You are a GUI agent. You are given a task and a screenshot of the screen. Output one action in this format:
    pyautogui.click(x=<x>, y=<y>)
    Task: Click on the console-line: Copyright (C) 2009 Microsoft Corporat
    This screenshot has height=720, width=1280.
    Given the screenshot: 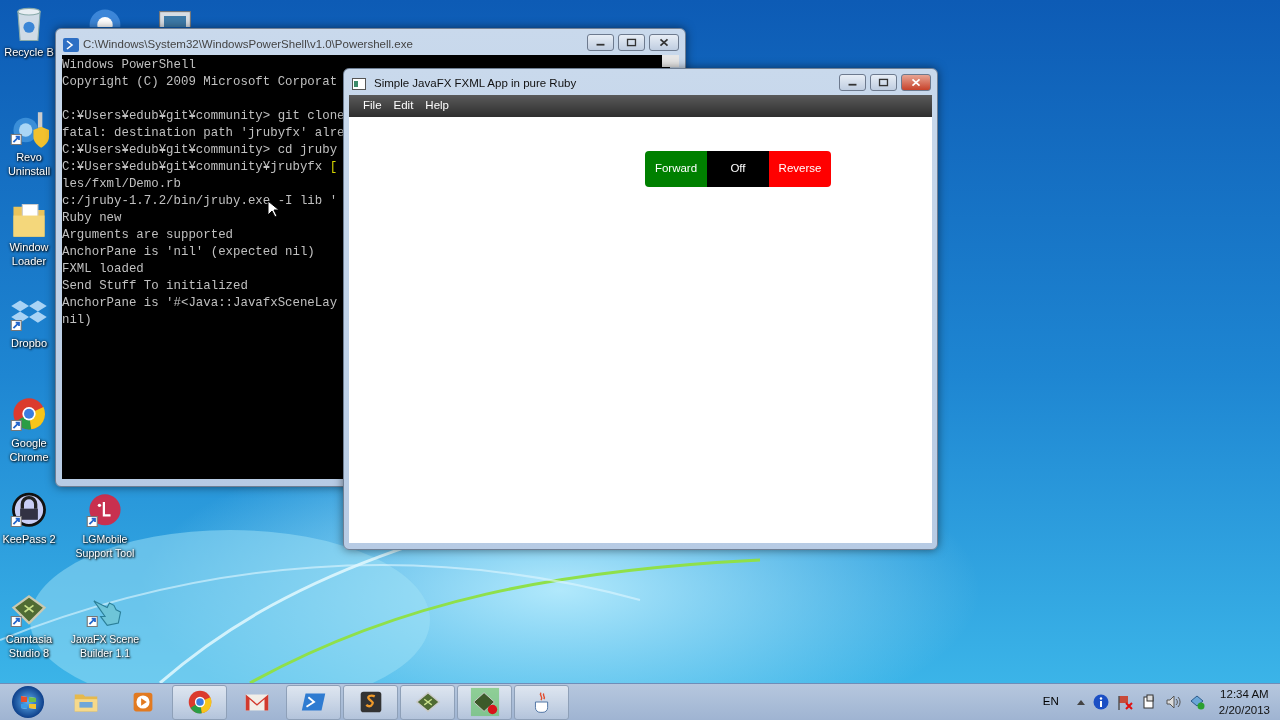 What is the action you would take?
    pyautogui.click(x=200, y=82)
    